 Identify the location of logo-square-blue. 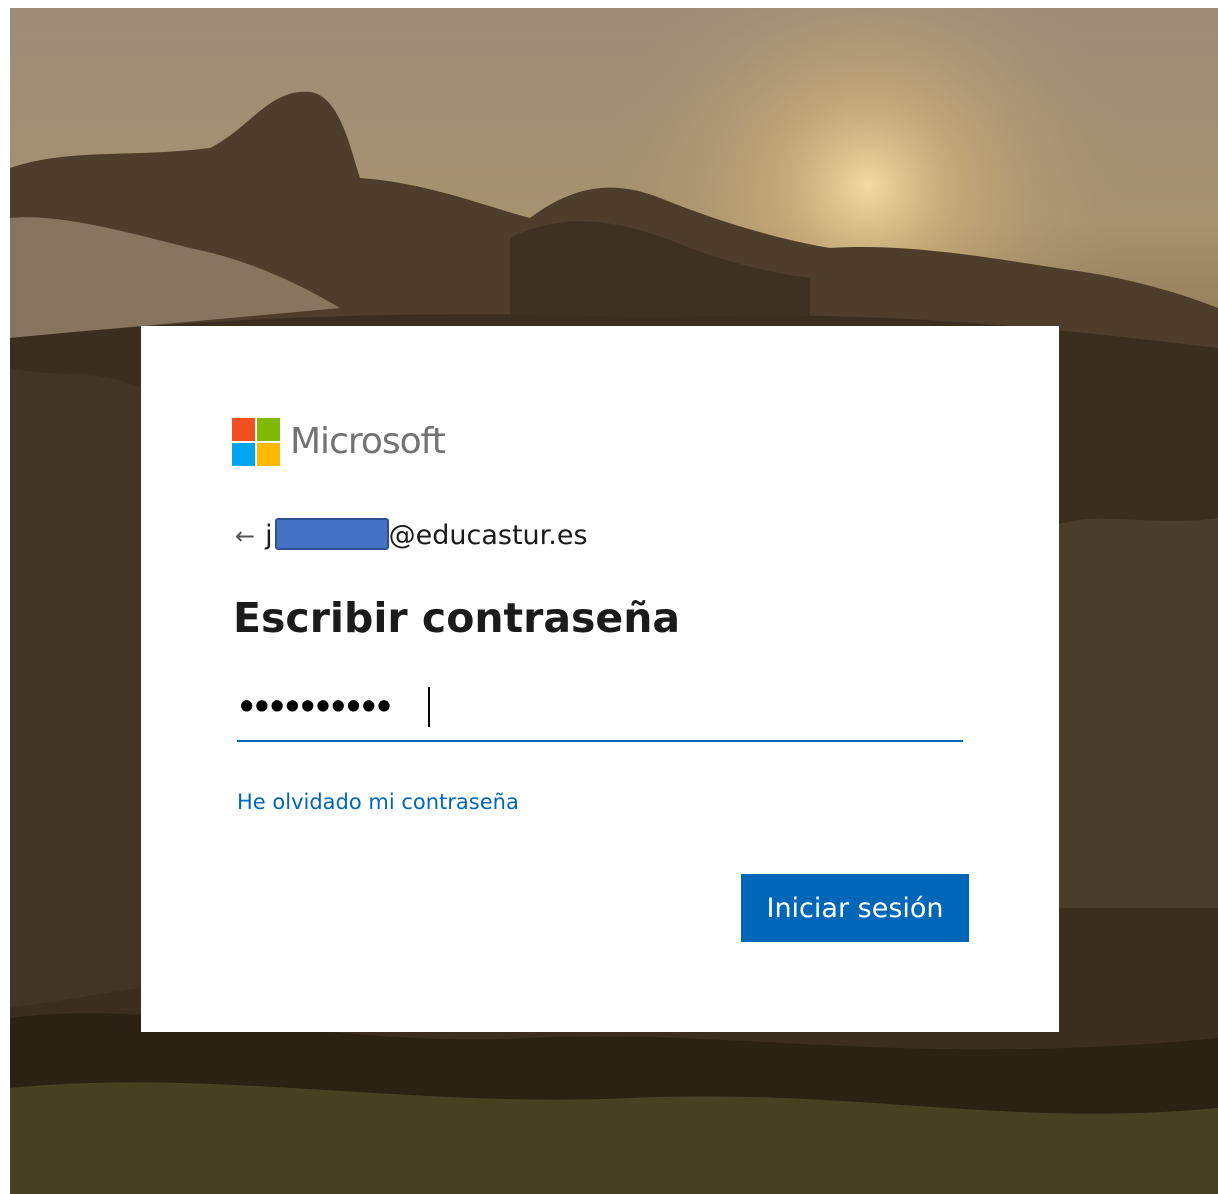
(243, 454).